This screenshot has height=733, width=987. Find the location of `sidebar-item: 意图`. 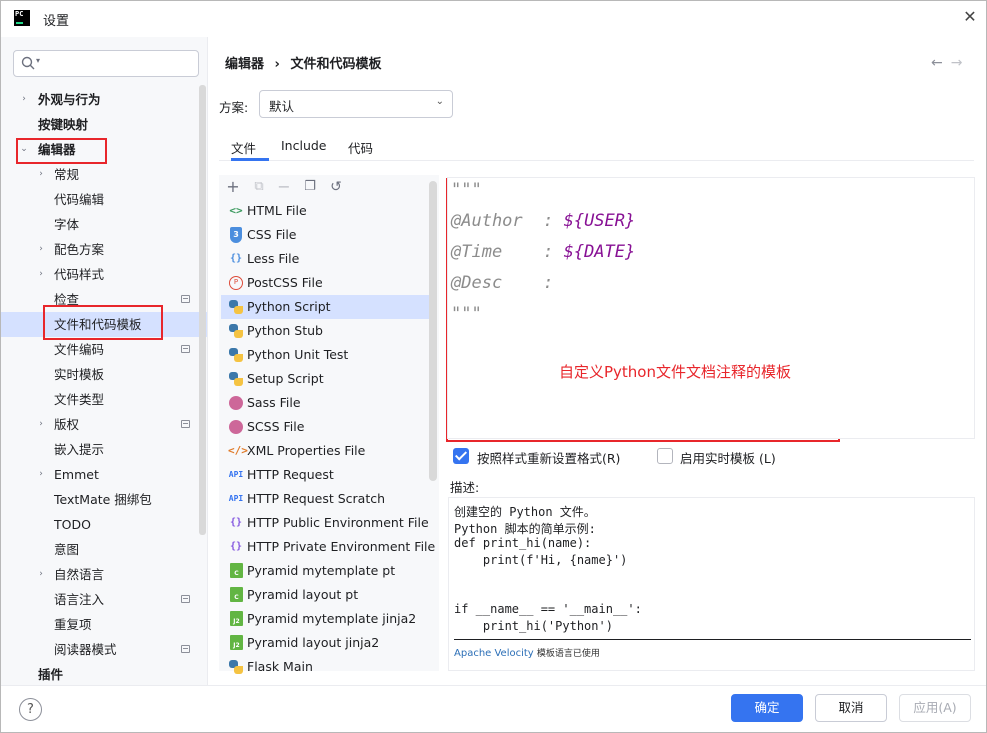

sidebar-item: 意图 is located at coordinates (104, 549).